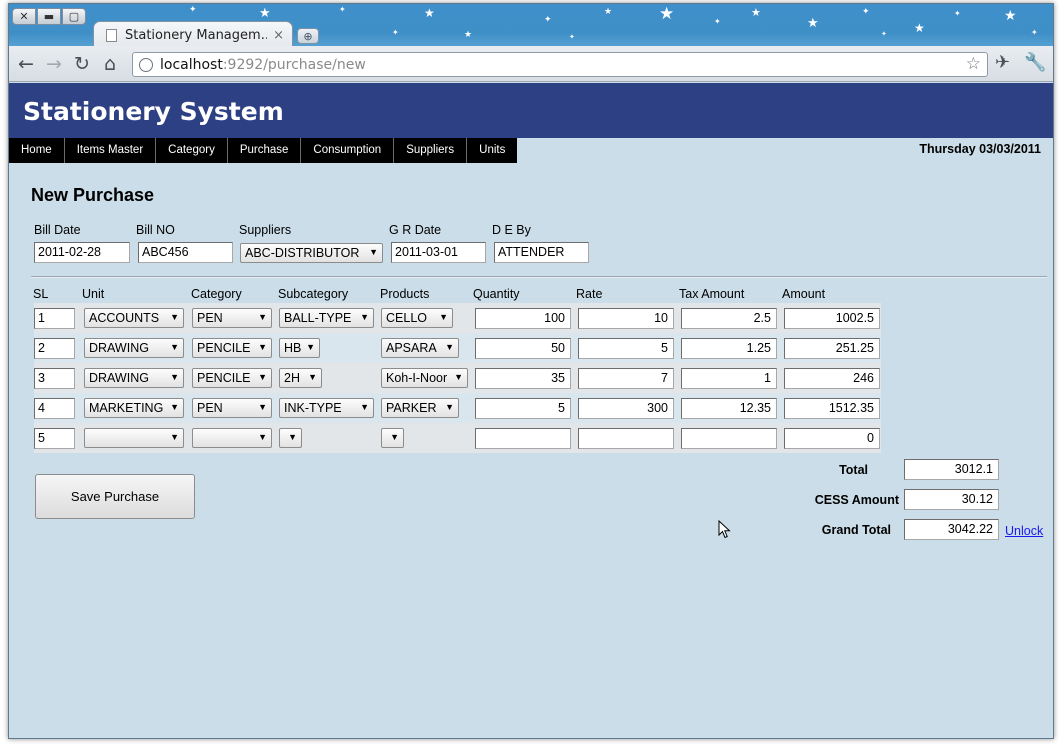 This screenshot has height=746, width=1064. I want to click on suppliers-label: Suppliers, so click(265, 230).